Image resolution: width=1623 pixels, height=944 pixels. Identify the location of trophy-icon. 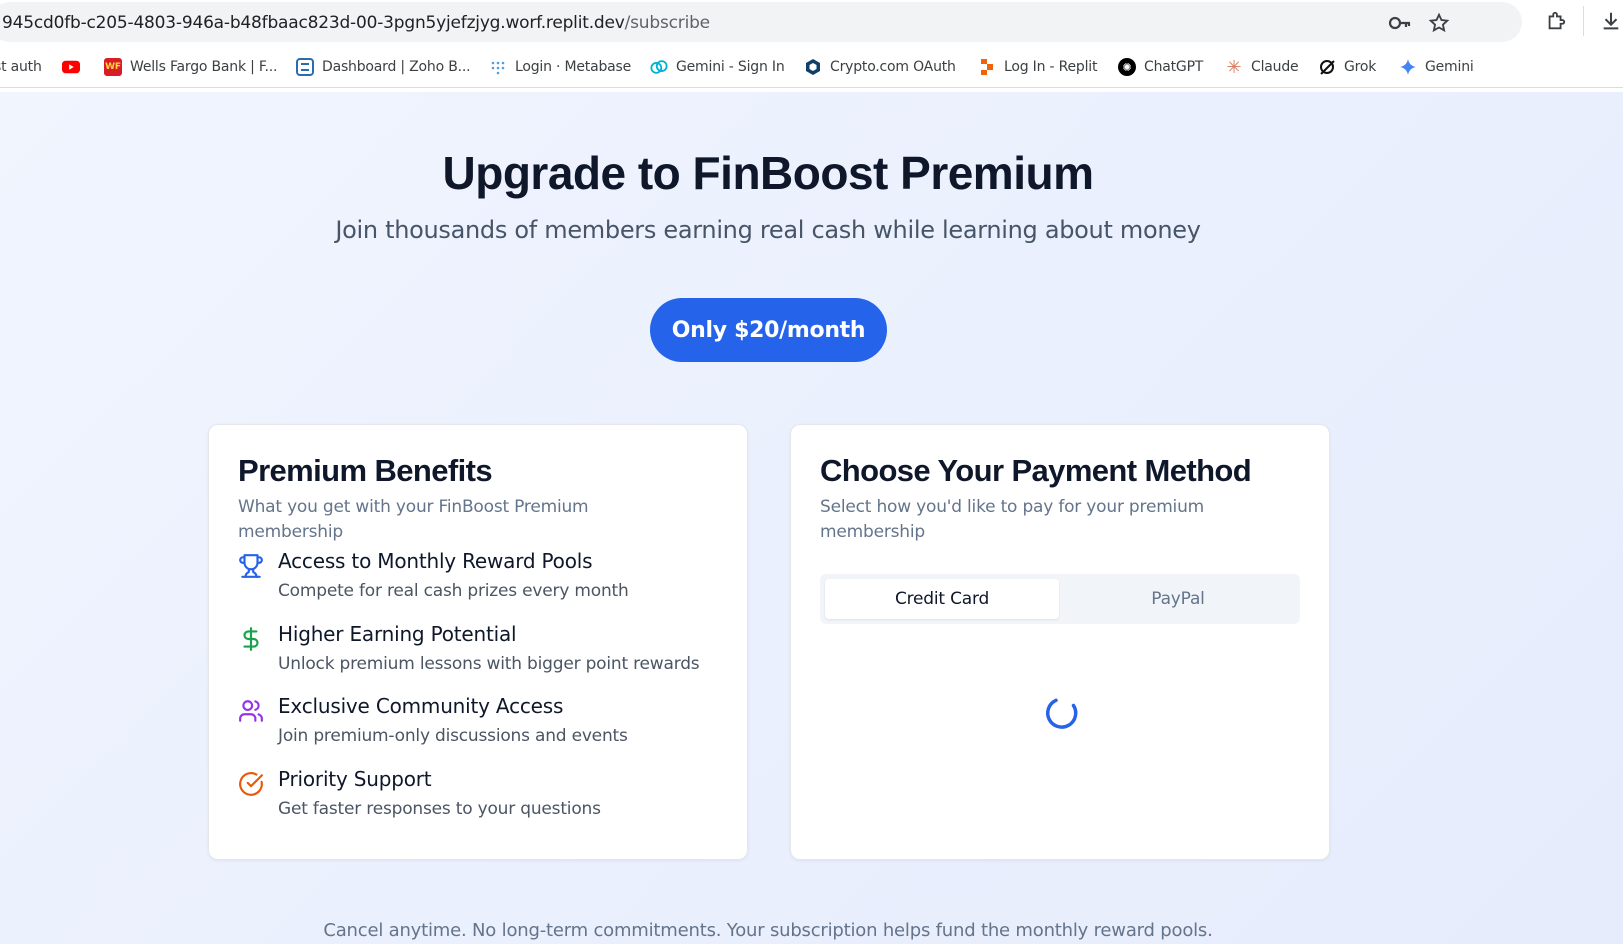
(251, 566).